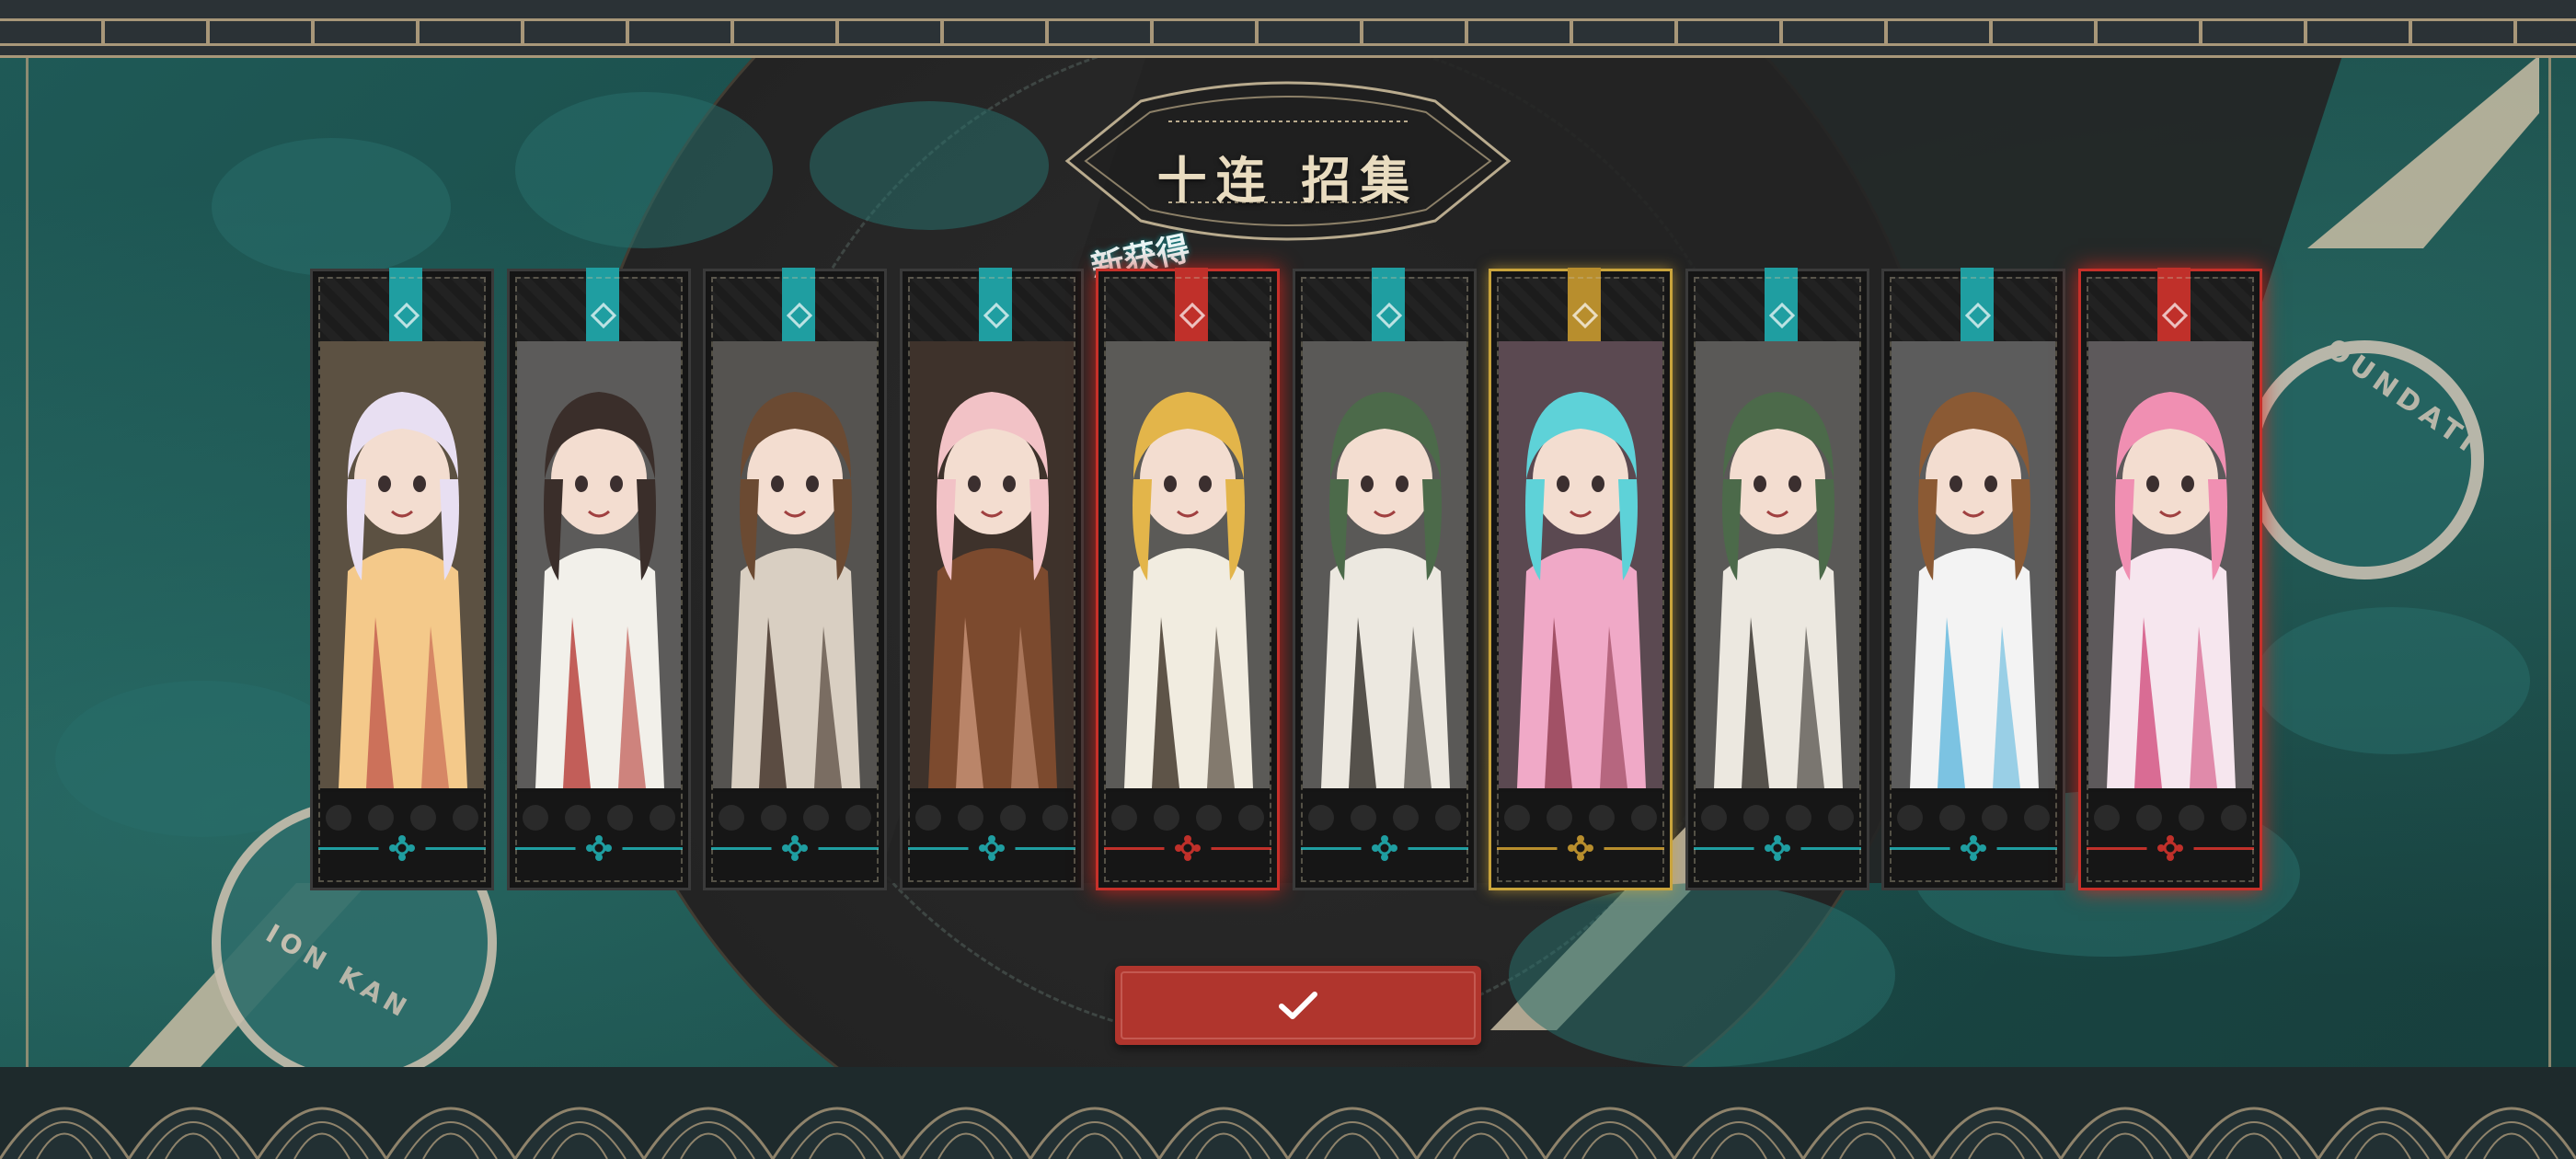 This screenshot has width=2576, height=1159. What do you see at coordinates (1288, 1113) in the screenshot?
I see `wave-border` at bounding box center [1288, 1113].